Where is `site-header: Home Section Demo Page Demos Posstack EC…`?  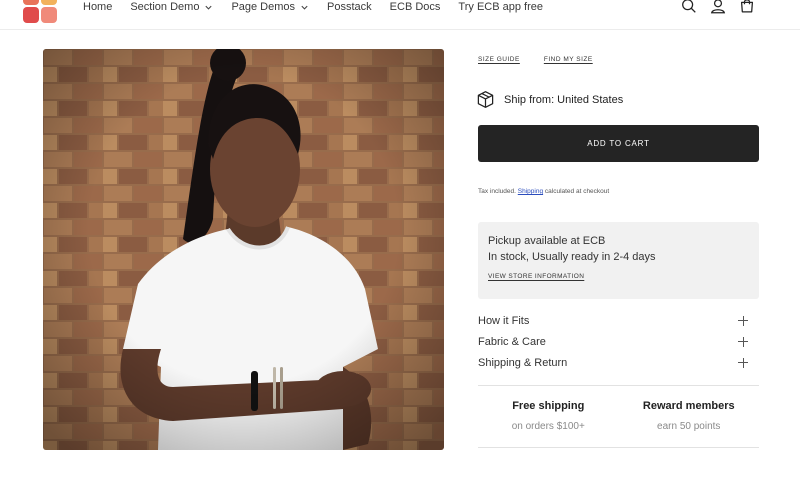
site-header: Home Section Demo Page Demos Posstack EC… is located at coordinates (400, 15).